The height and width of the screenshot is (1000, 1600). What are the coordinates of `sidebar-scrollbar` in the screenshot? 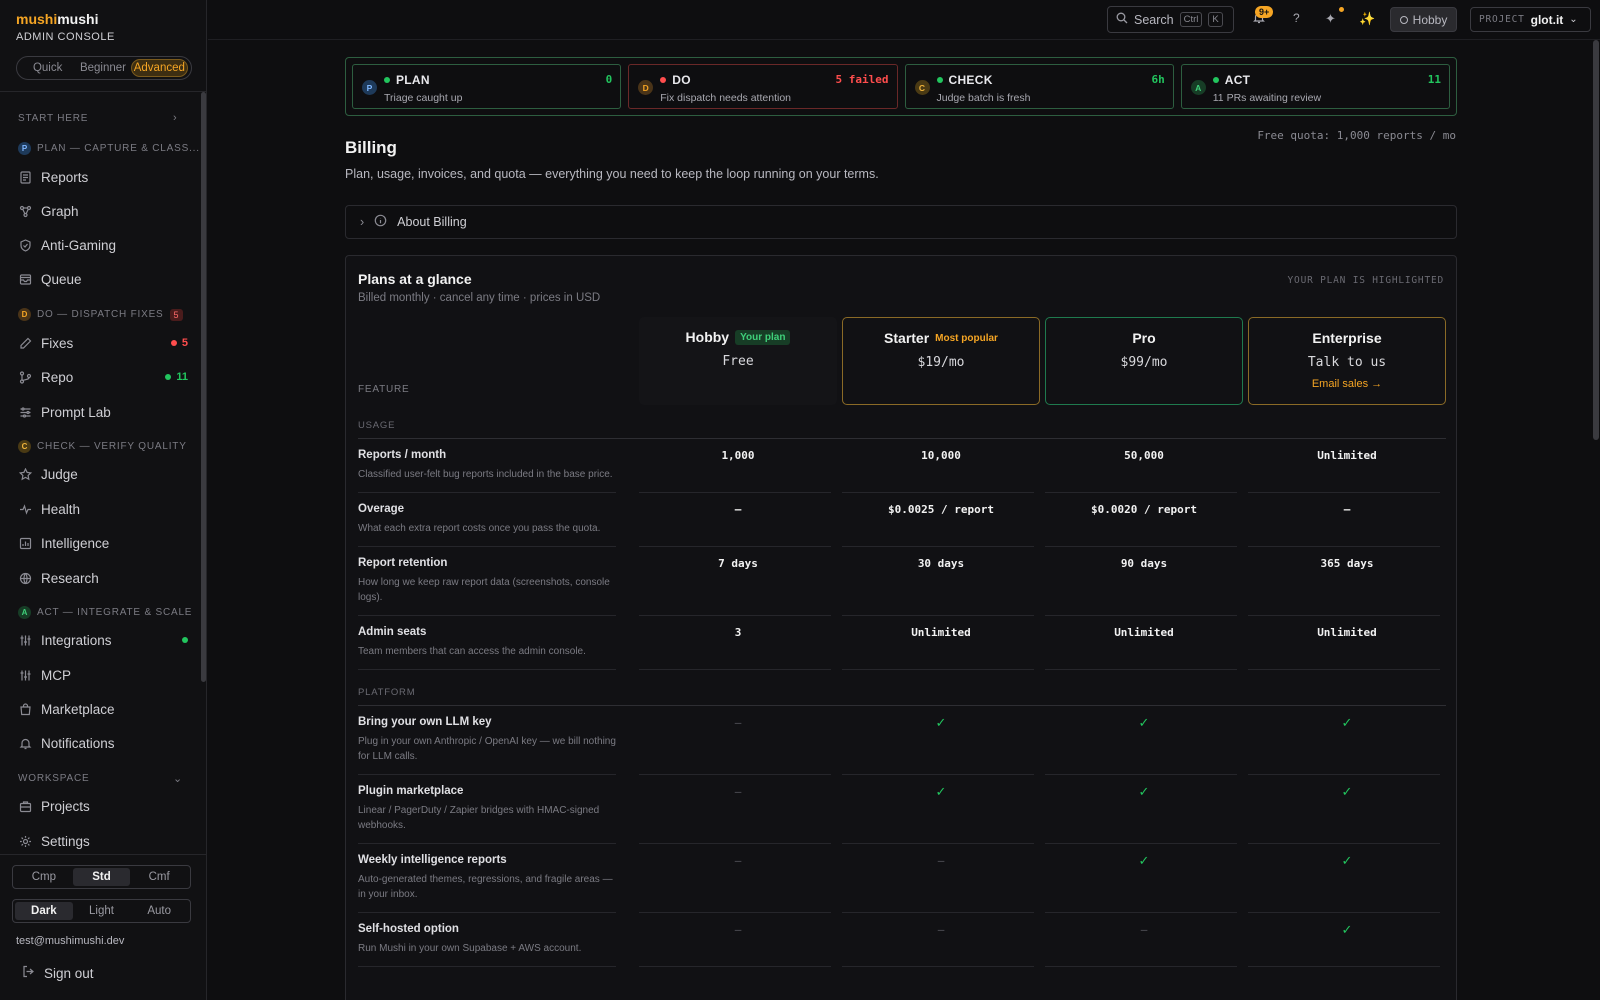 It's located at (203, 387).